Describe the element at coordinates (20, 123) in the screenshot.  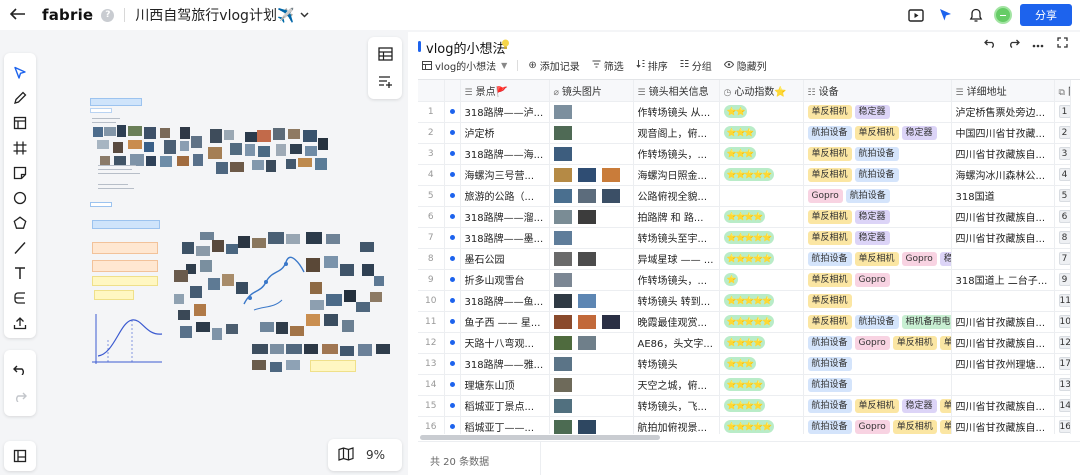
I see `frame-layout-icon` at that location.